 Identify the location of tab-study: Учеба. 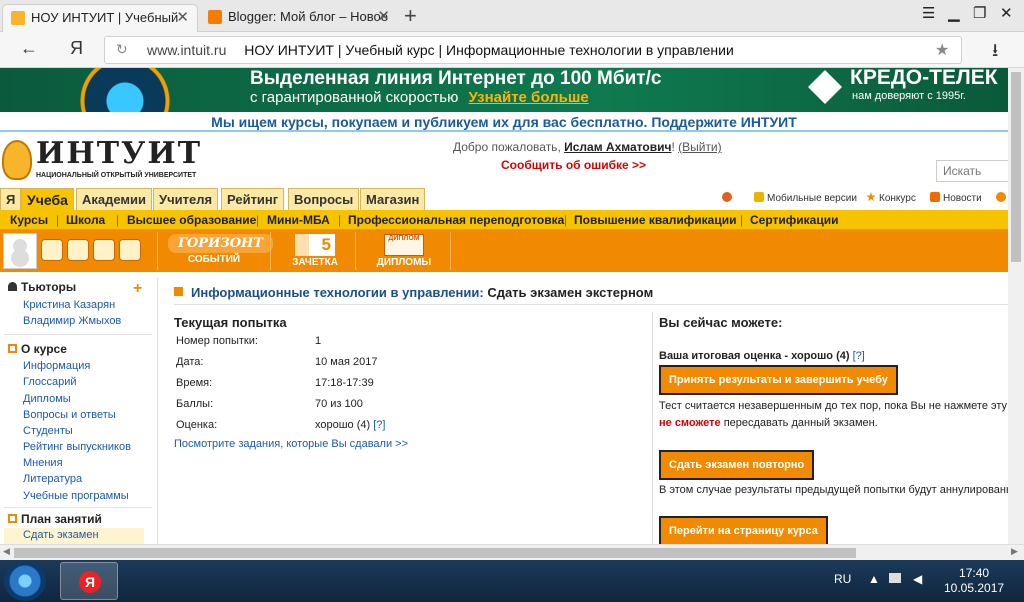
(47, 199).